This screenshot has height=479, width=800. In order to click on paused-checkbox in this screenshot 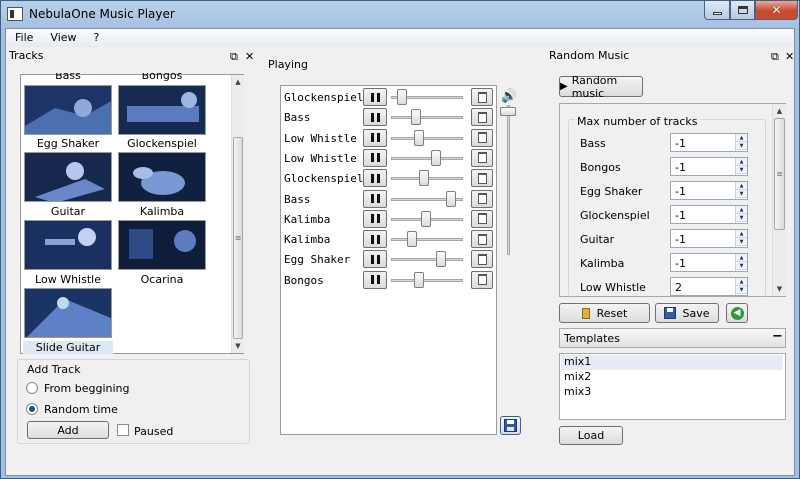, I will do `click(123, 430)`.